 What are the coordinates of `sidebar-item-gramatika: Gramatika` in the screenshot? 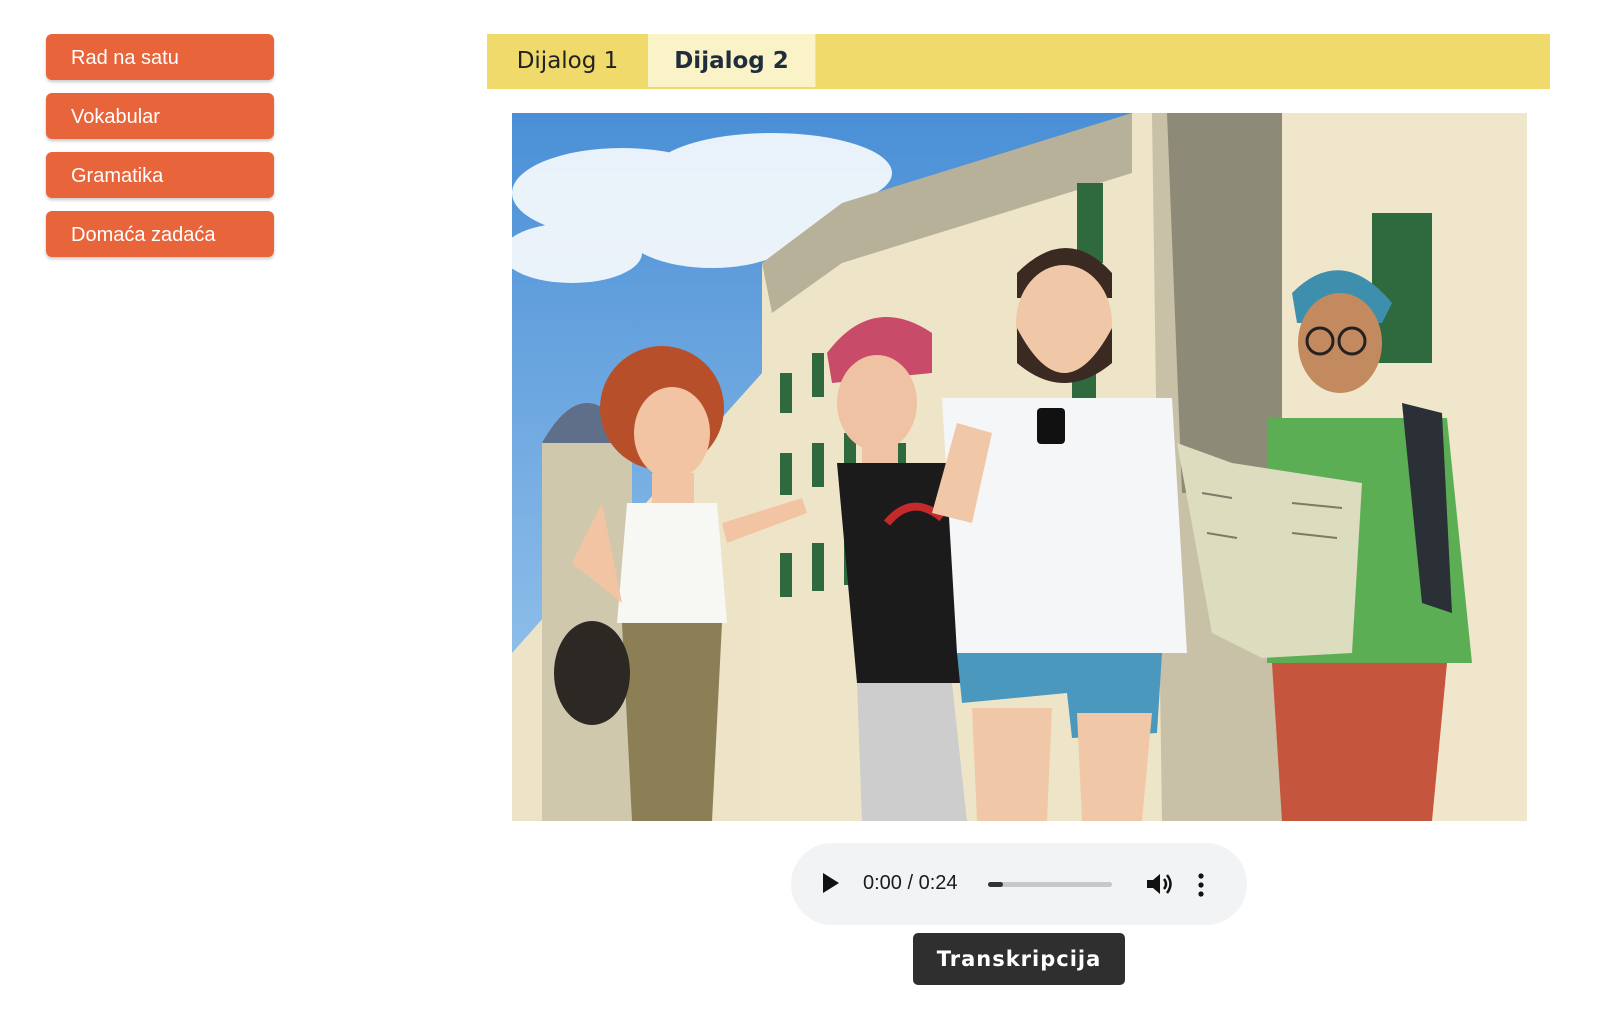 It's located at (160, 175).